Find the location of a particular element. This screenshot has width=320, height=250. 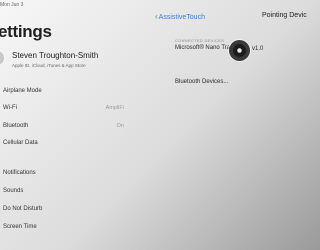

back-button-label: AssistiveTouch is located at coordinates (181, 17).